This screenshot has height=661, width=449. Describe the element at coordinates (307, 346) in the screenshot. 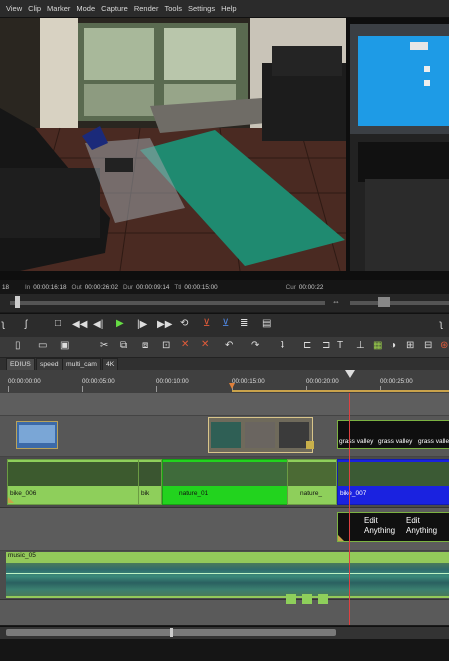

I see `trim-icon: ⊏` at that location.